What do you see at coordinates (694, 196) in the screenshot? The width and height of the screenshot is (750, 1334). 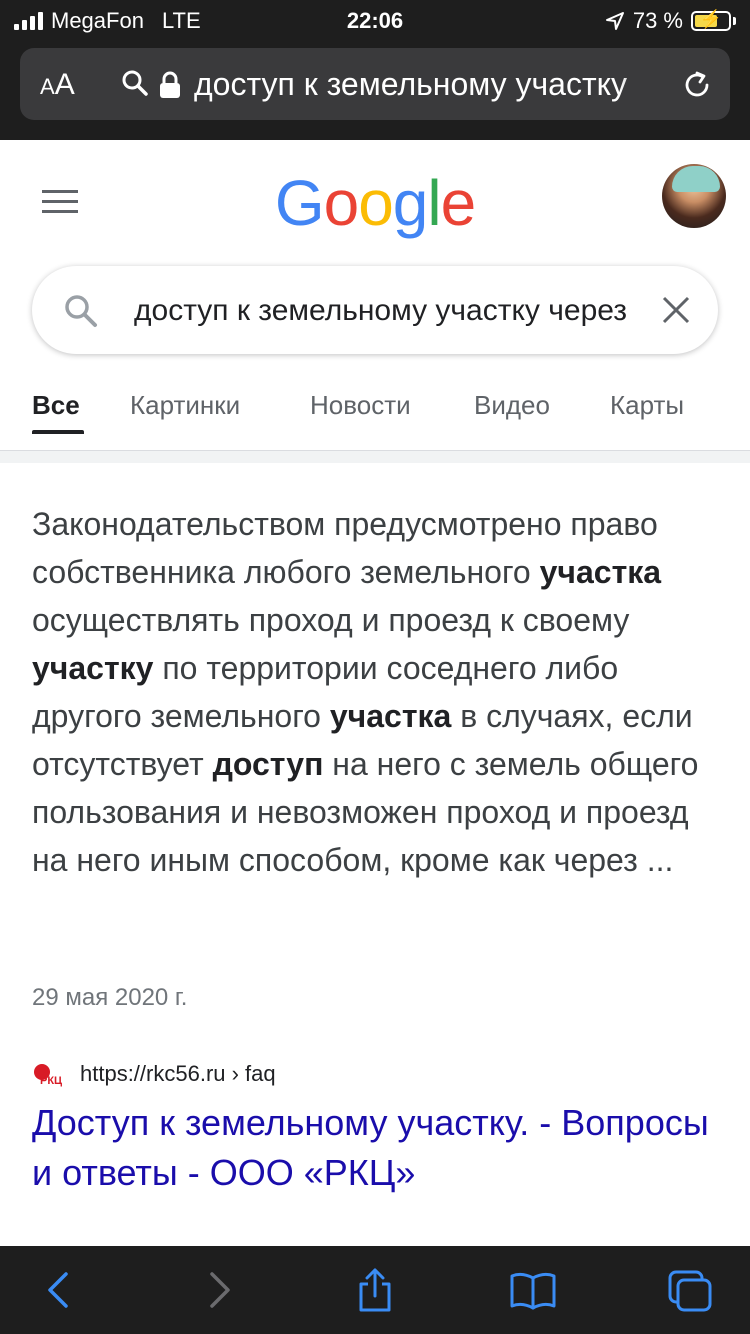 I see `avatar` at bounding box center [694, 196].